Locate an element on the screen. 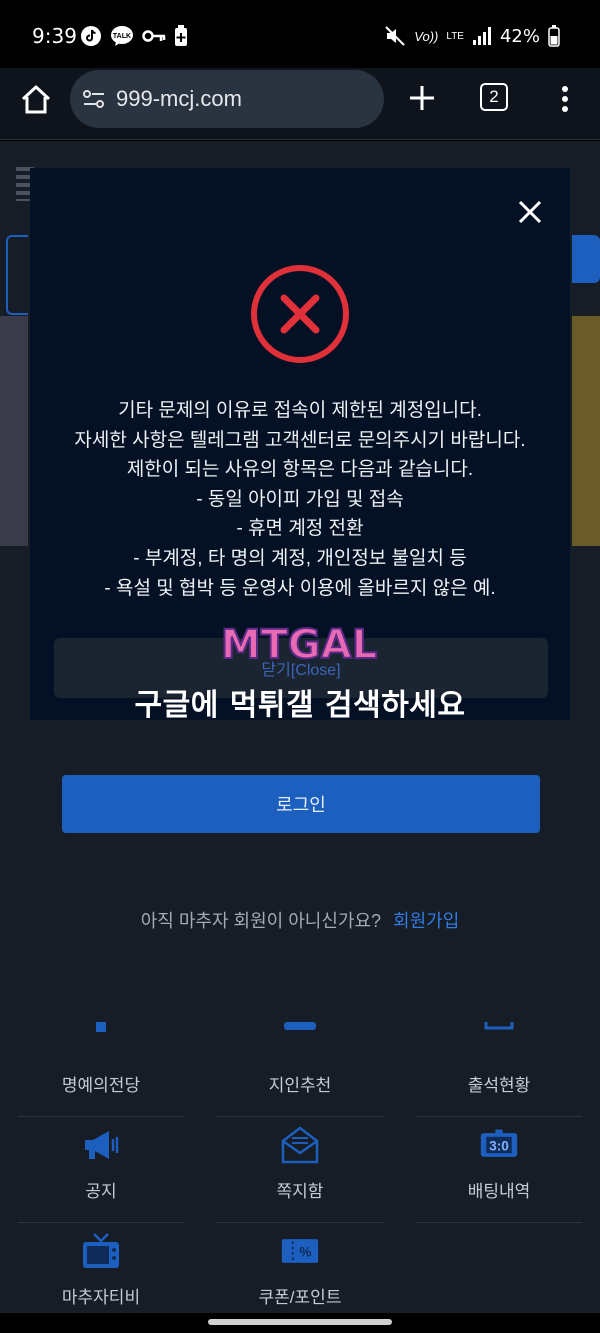 This screenshot has width=600, height=1333. background-tab-right is located at coordinates (586, 259).